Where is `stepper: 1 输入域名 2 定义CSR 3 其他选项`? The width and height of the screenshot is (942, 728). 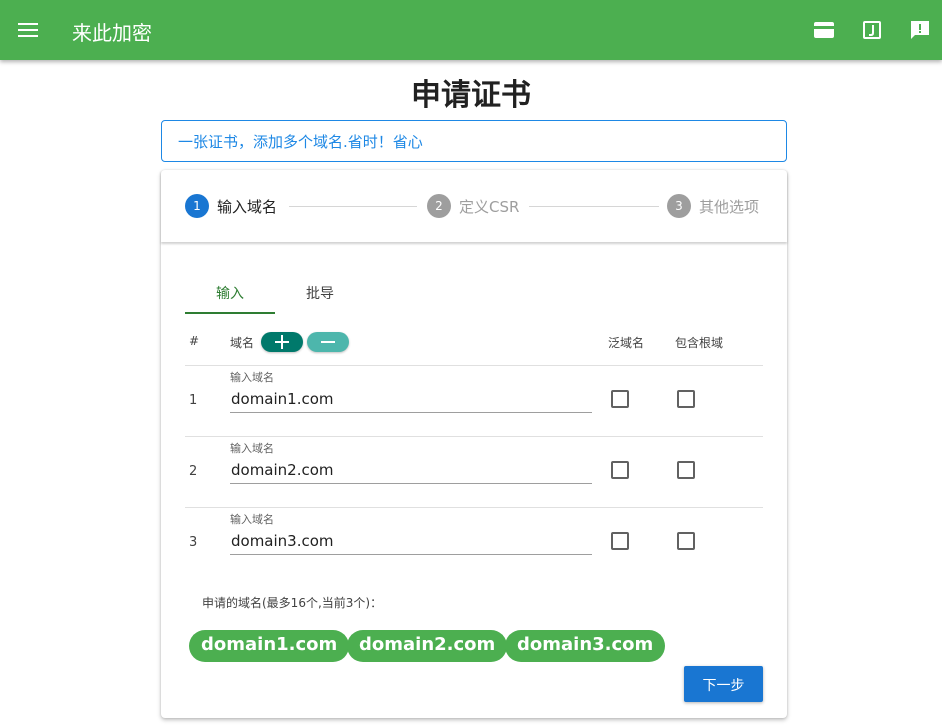 stepper: 1 输入域名 2 定义CSR 3 其他选项 is located at coordinates (474, 206).